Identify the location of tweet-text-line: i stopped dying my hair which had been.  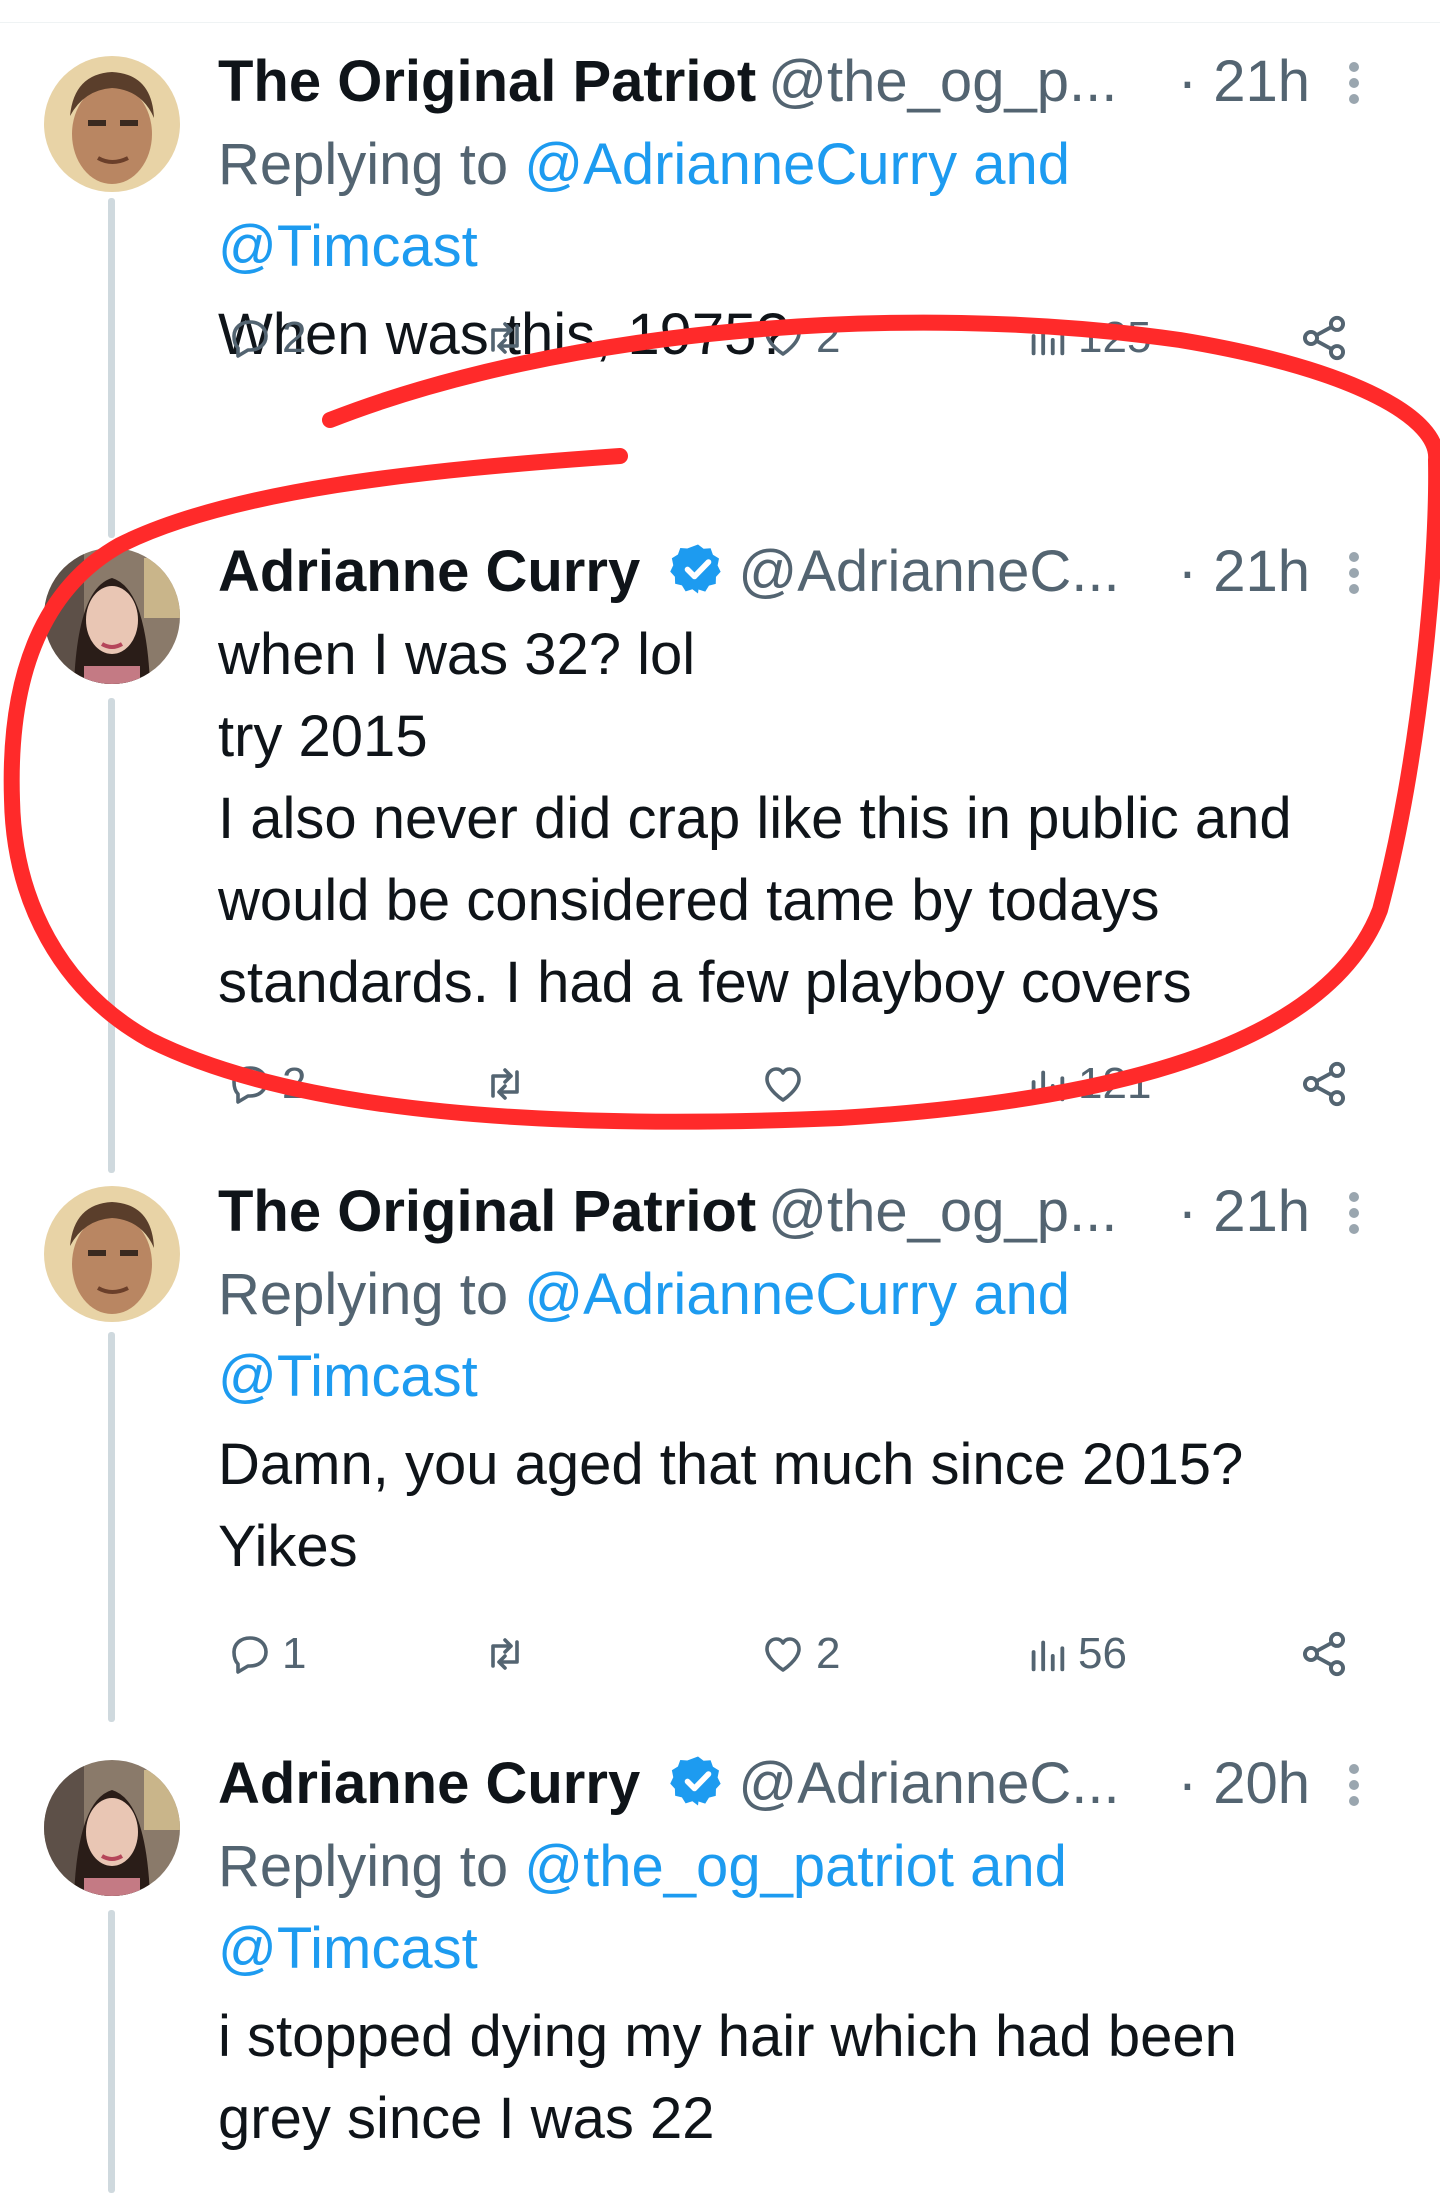
(727, 2036).